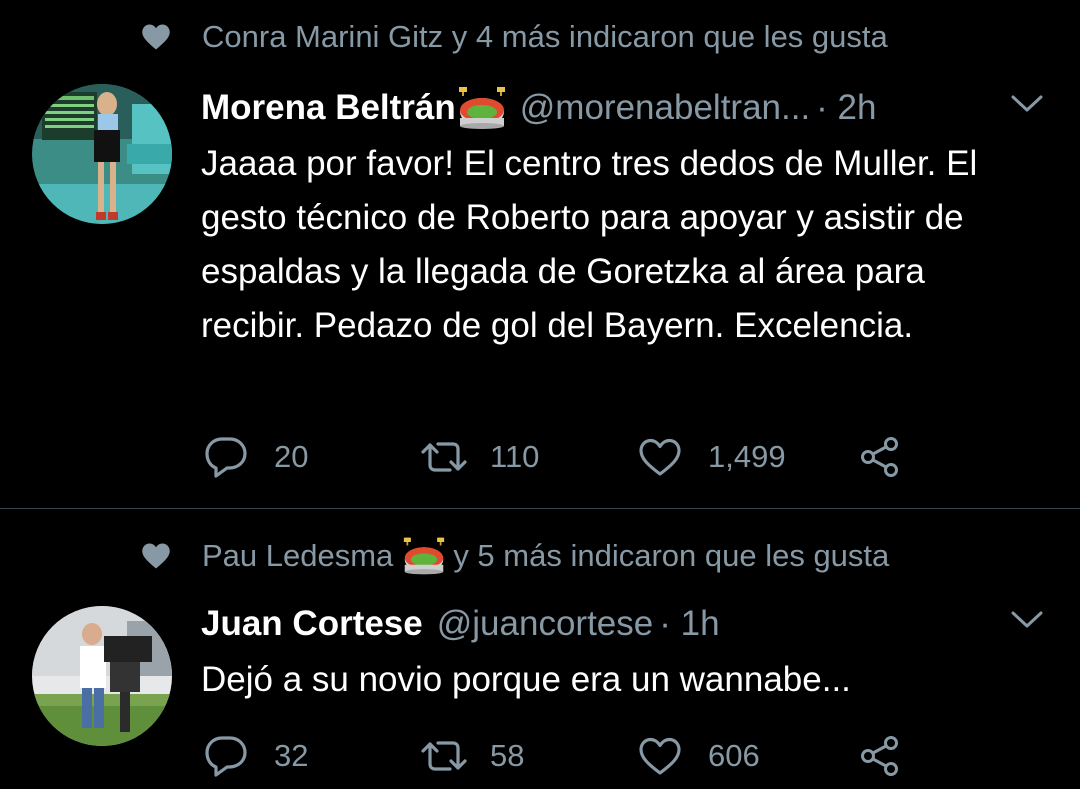 Image resolution: width=1080 pixels, height=789 pixels. Describe the element at coordinates (312, 624) in the screenshot. I see `author-name: Juan Cortese` at that location.